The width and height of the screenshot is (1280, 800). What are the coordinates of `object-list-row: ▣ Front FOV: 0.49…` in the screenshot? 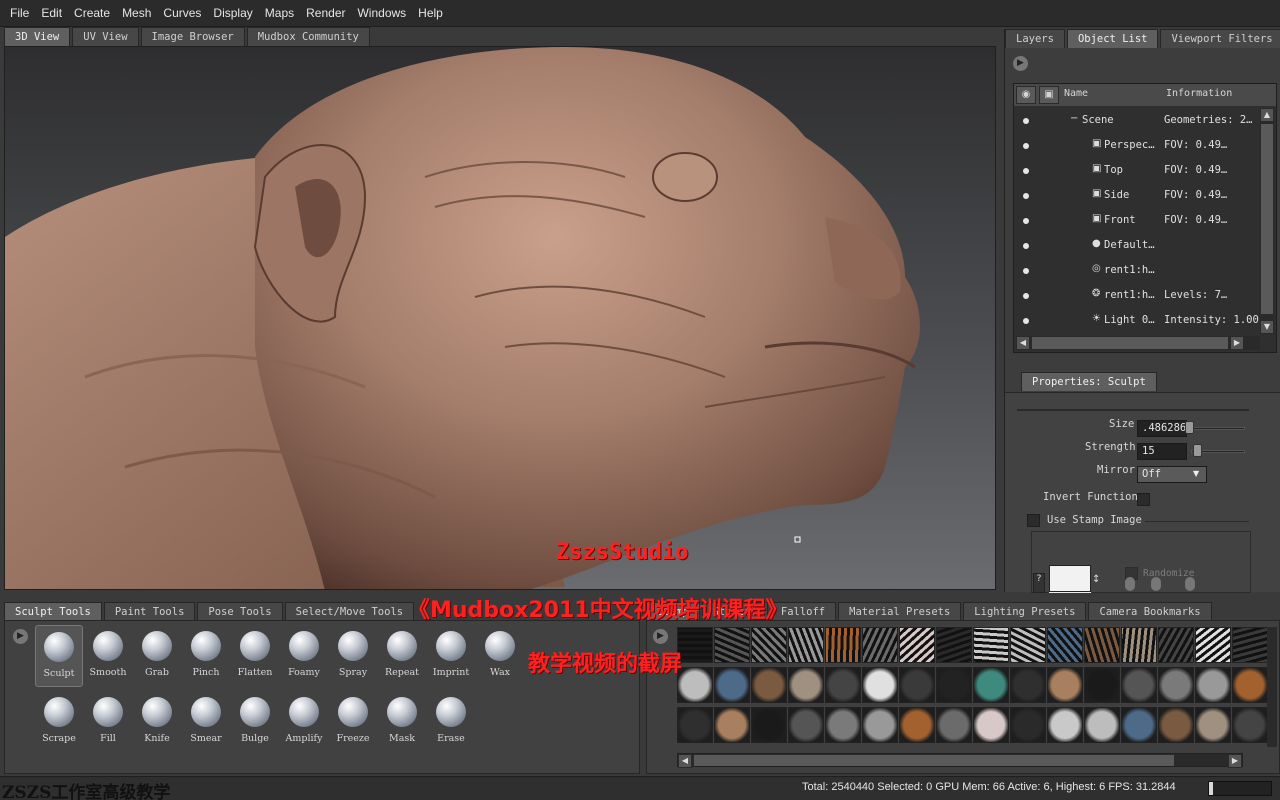 It's located at (1136, 220).